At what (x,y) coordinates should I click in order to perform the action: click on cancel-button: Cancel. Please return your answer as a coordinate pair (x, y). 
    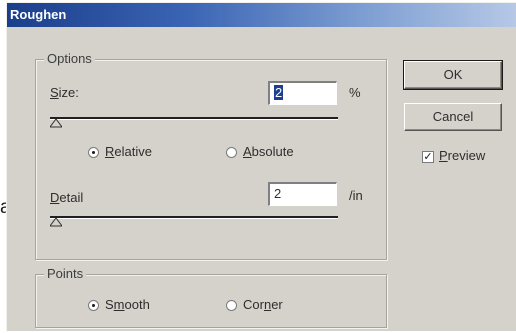
    Looking at the image, I should click on (453, 117).